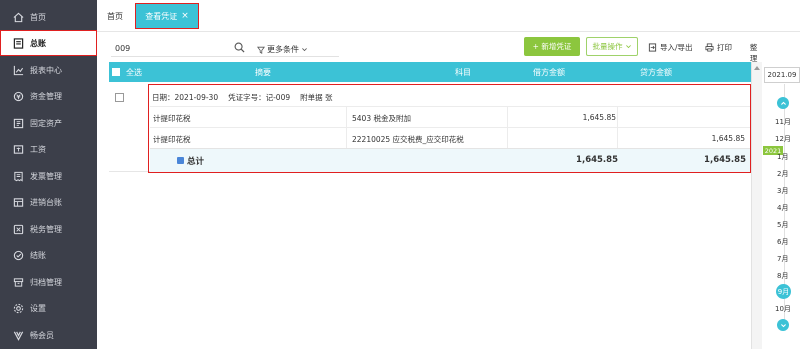 This screenshot has width=800, height=349. I want to click on select-all-label: 全选, so click(134, 72).